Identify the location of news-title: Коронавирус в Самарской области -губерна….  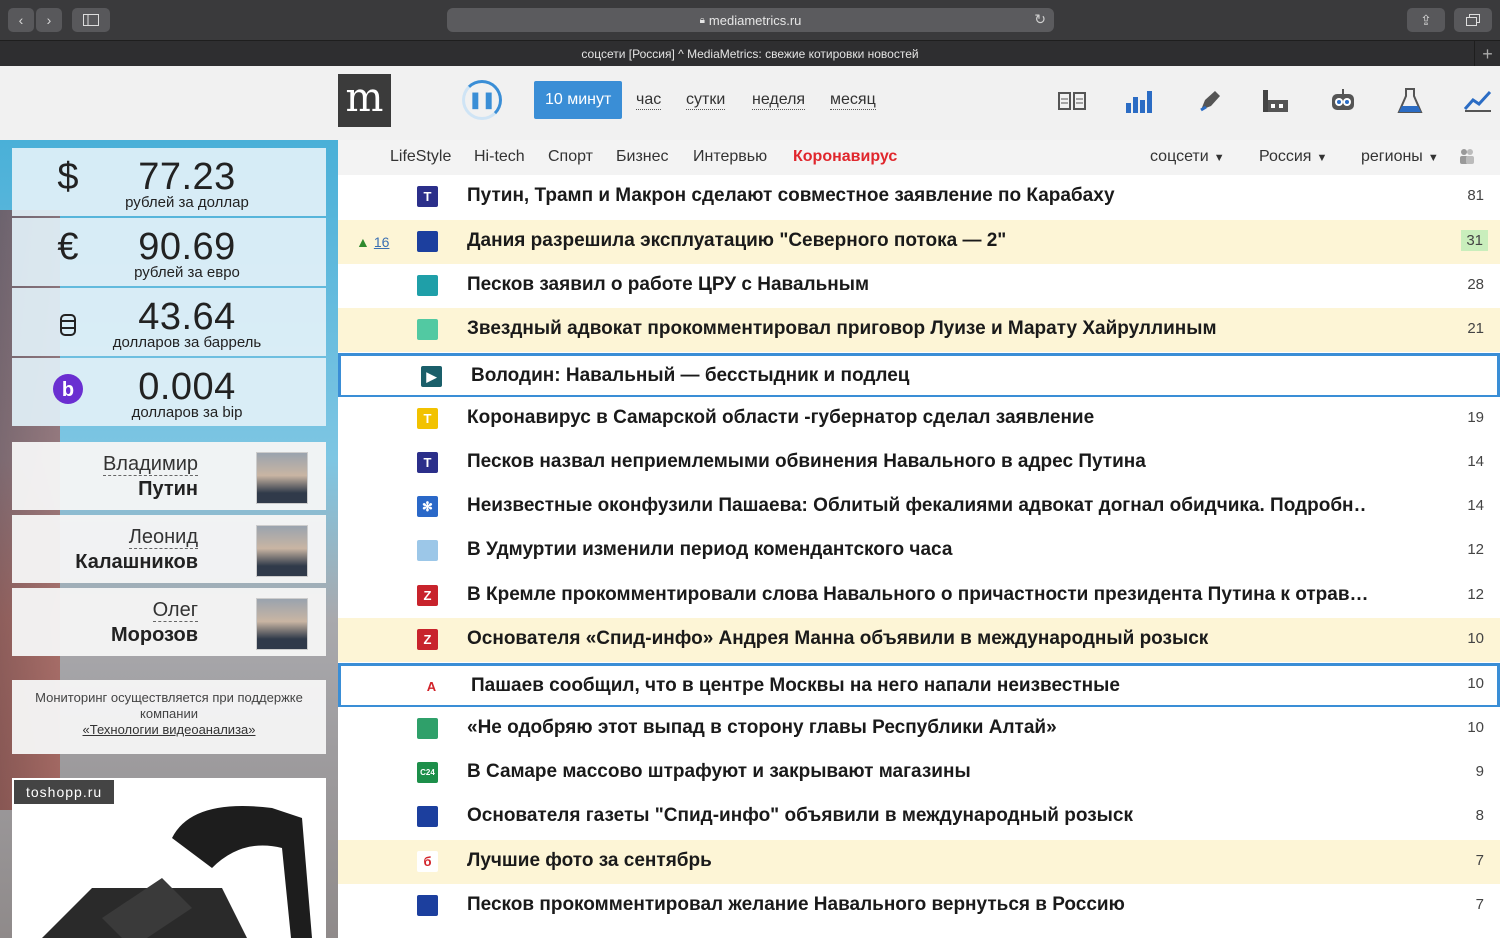
(917, 418).